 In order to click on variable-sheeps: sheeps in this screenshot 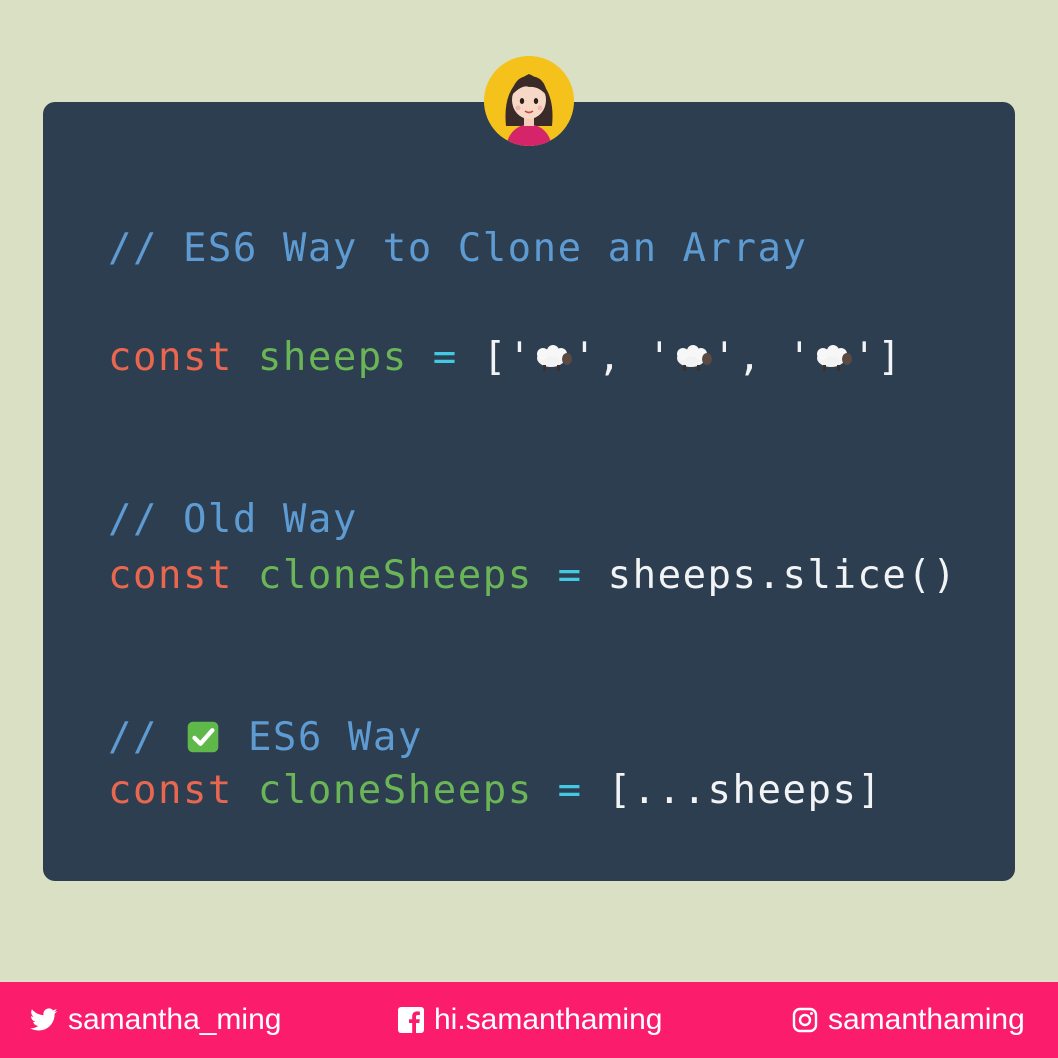, I will do `click(332, 357)`.